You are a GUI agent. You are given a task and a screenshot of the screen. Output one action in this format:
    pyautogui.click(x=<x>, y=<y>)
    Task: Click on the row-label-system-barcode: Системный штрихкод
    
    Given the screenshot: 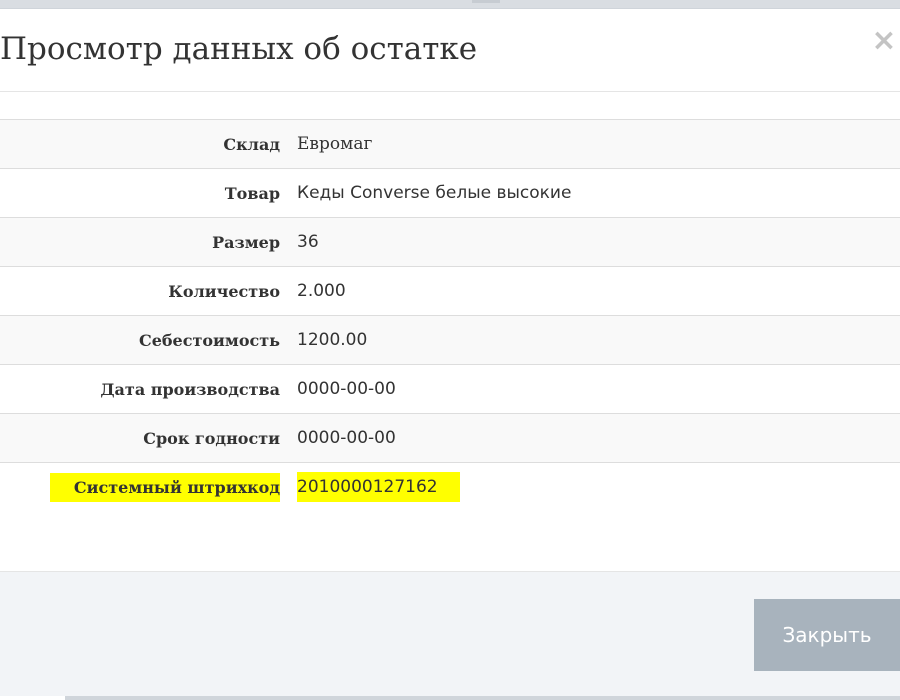 What is the action you would take?
    pyautogui.click(x=140, y=487)
    